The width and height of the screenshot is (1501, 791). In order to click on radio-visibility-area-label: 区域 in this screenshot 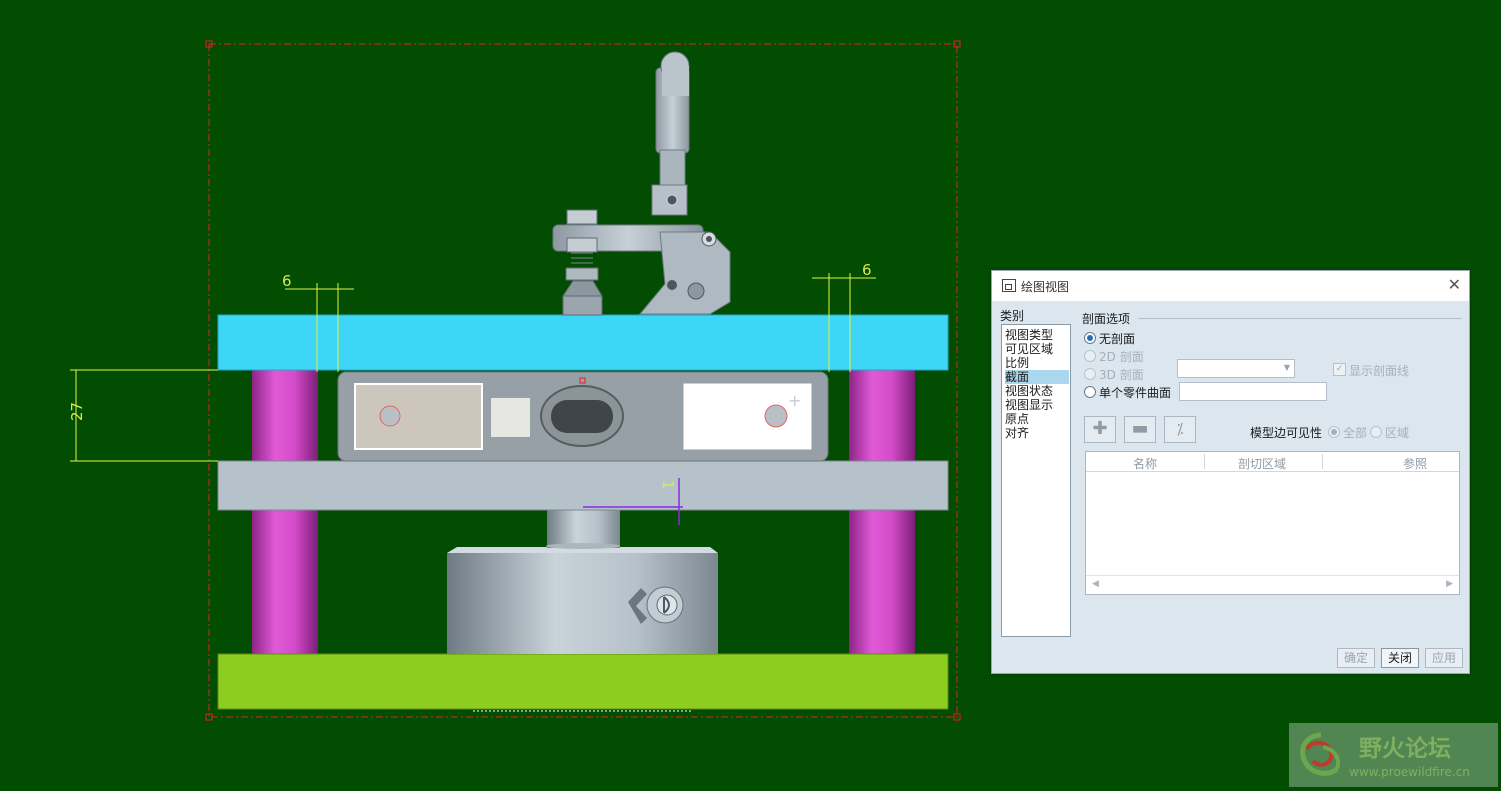, I will do `click(1397, 433)`.